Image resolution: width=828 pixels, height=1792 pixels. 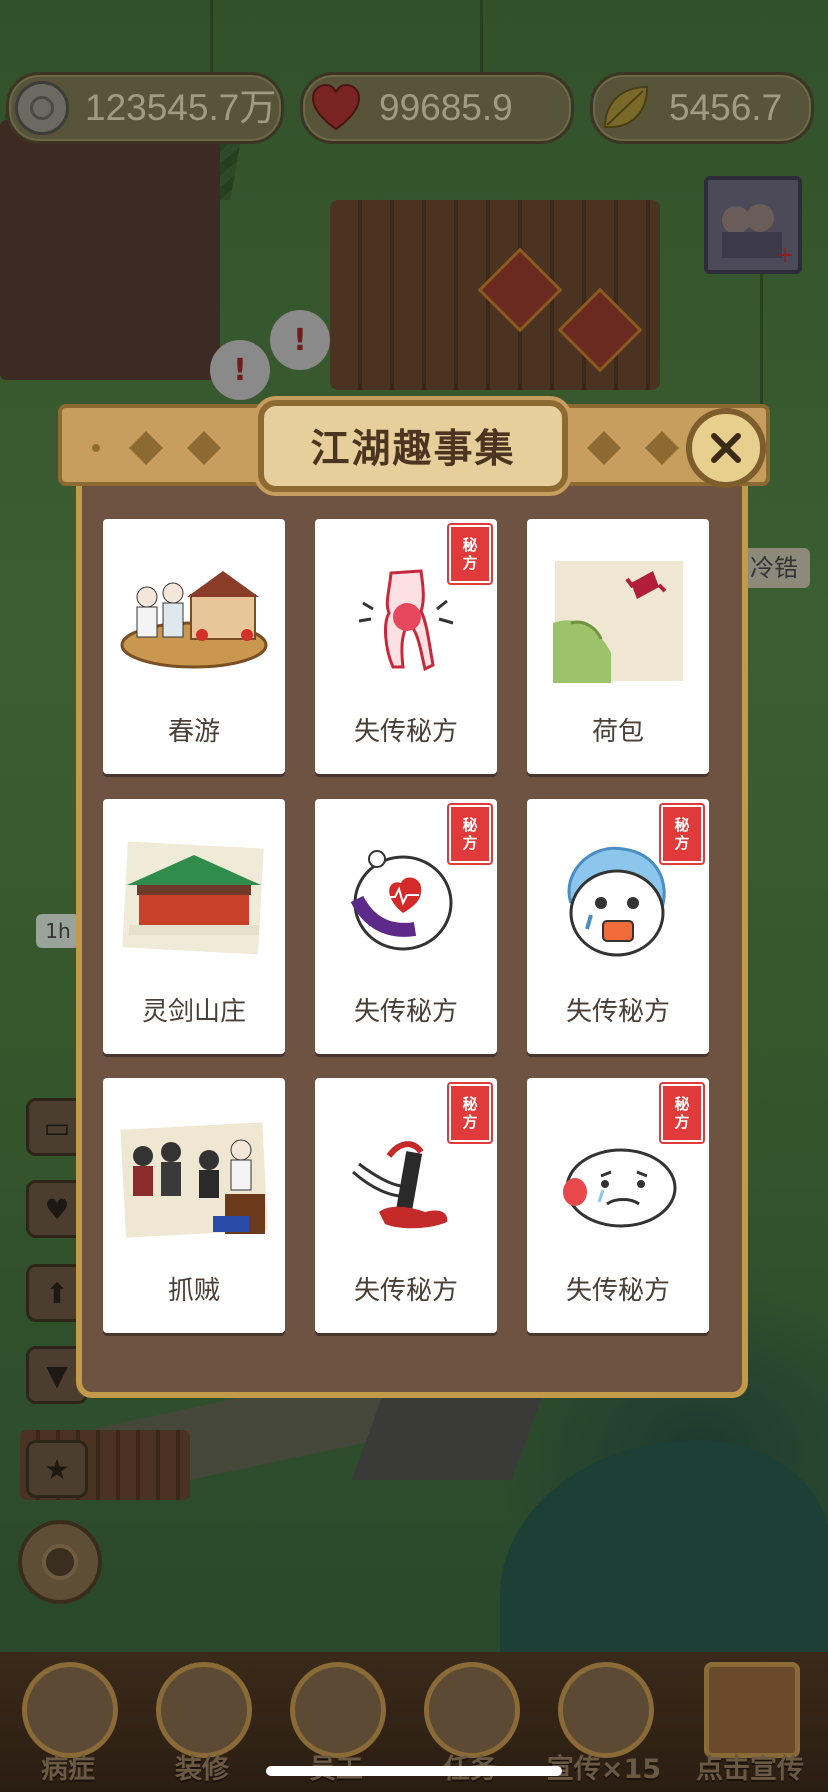 What do you see at coordinates (616, 901) in the screenshot?
I see `feverish-dumpling-icon` at bounding box center [616, 901].